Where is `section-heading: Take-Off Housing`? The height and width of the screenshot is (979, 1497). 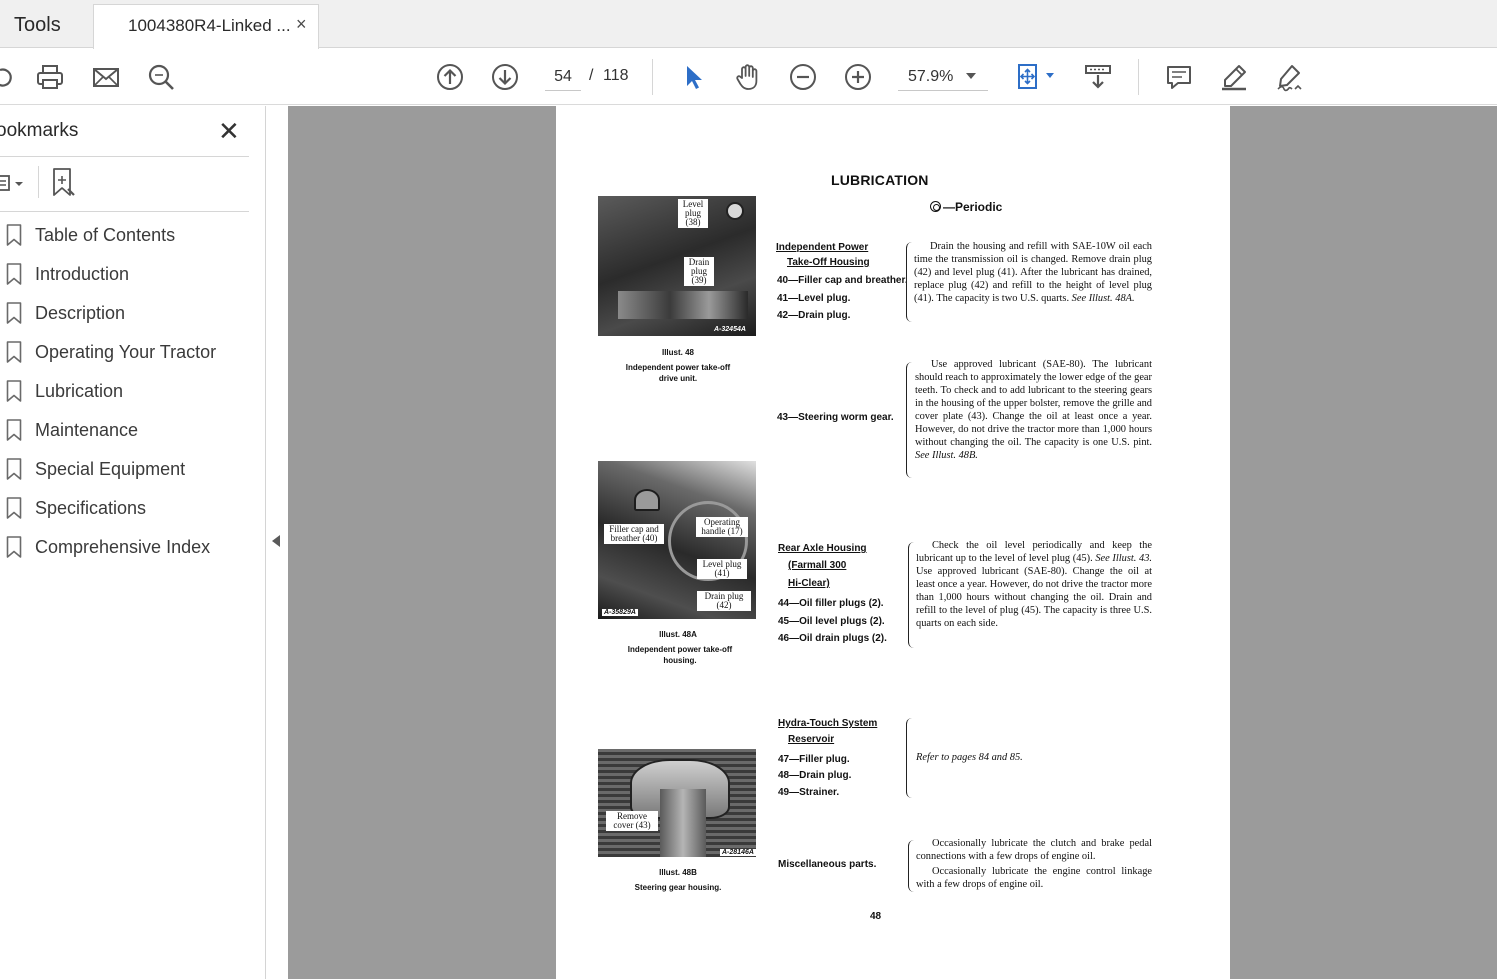
section-heading: Take-Off Housing is located at coordinates (828, 262).